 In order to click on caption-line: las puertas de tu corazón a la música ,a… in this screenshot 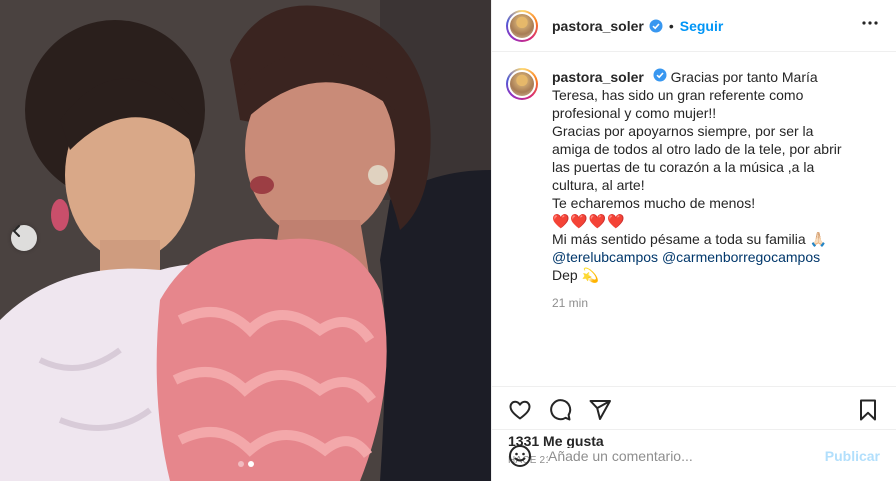, I will do `click(683, 167)`.